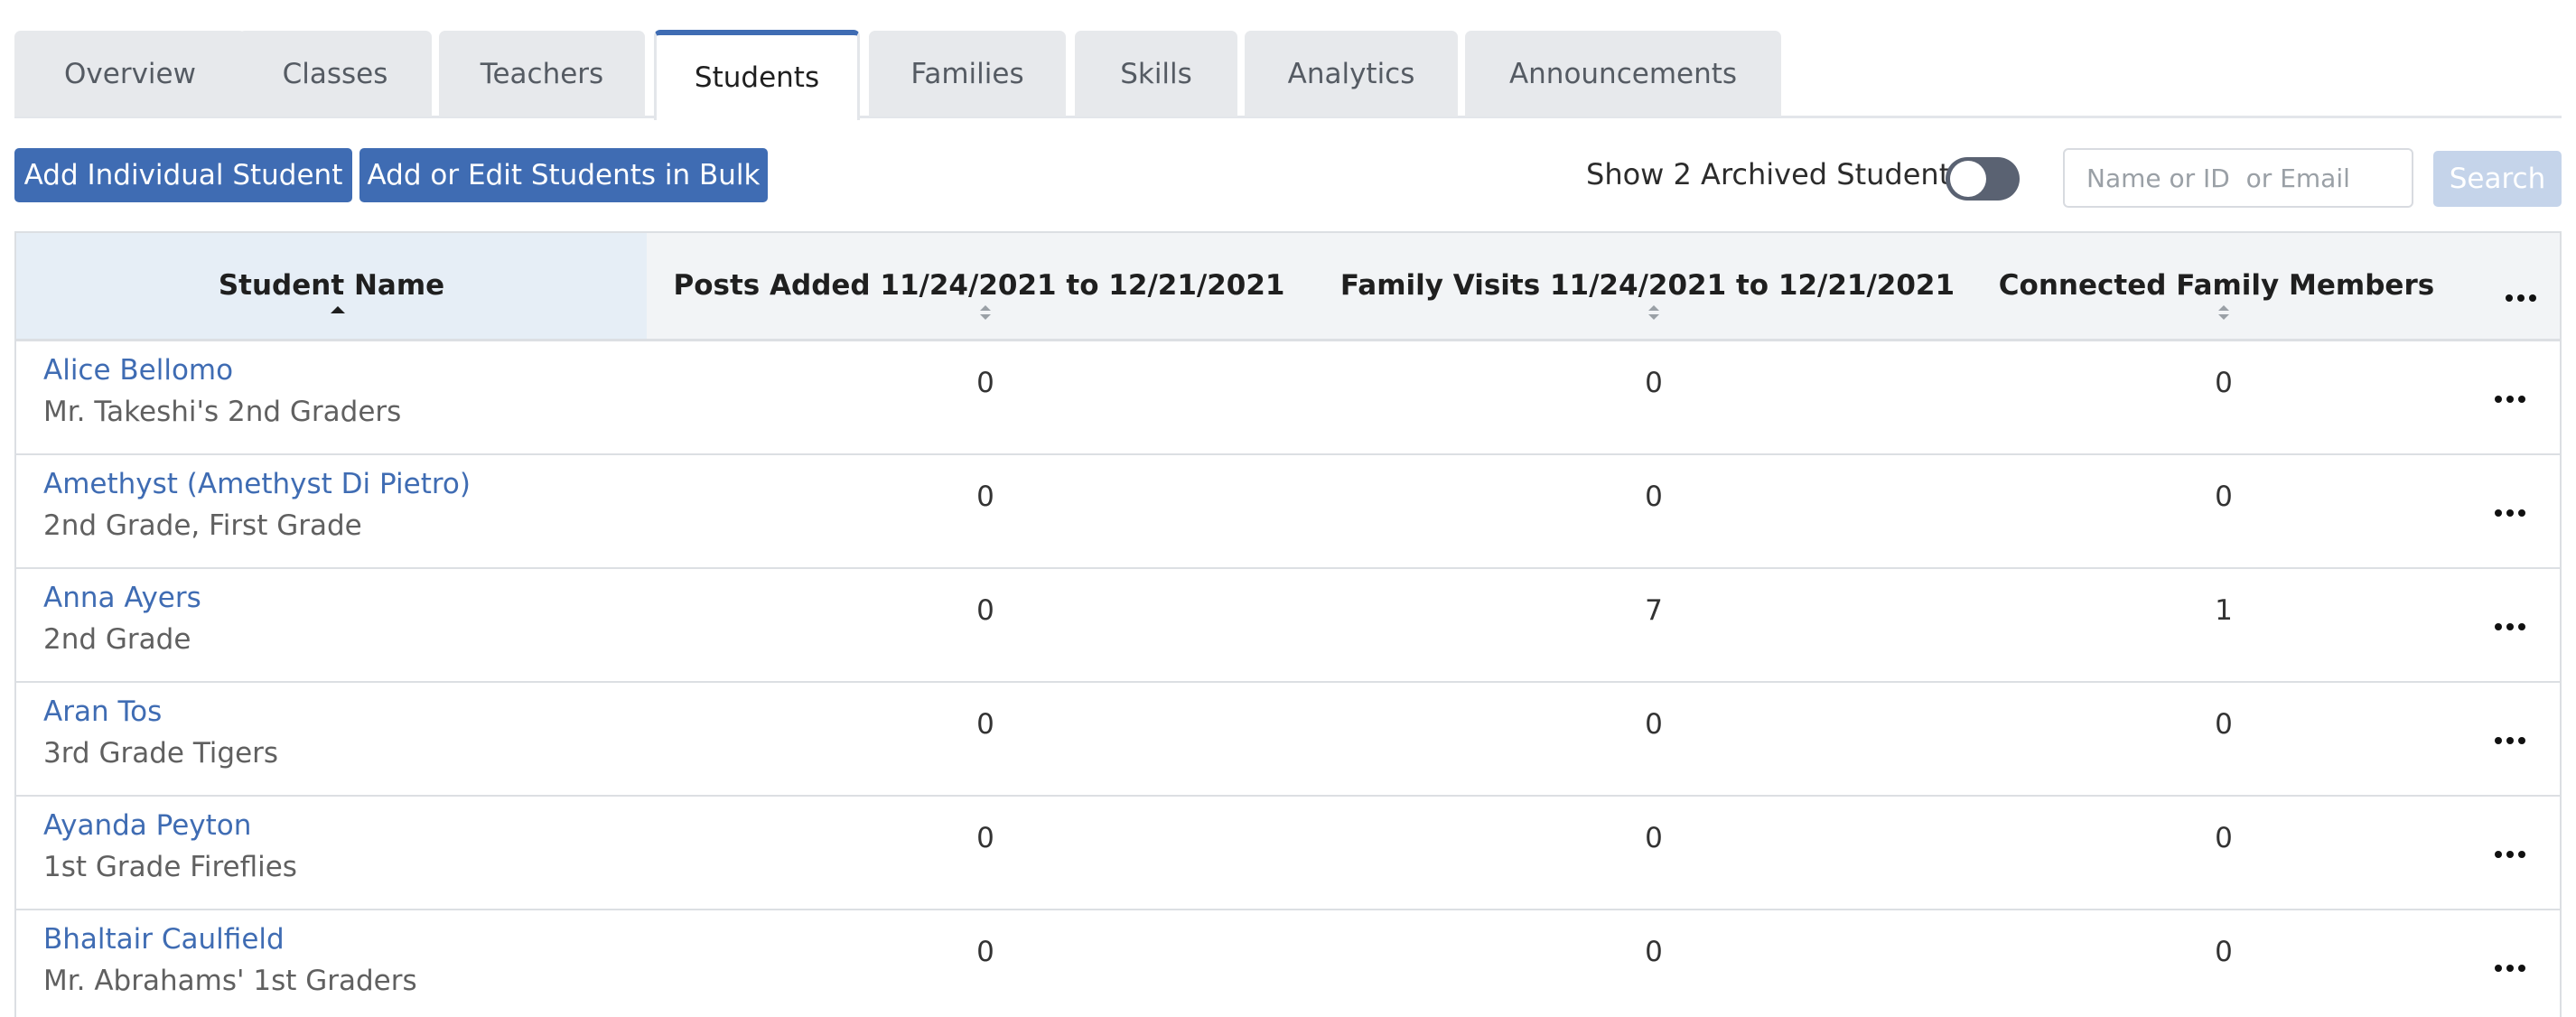  What do you see at coordinates (542, 74) in the screenshot?
I see `tab-teachers: Teachers` at bounding box center [542, 74].